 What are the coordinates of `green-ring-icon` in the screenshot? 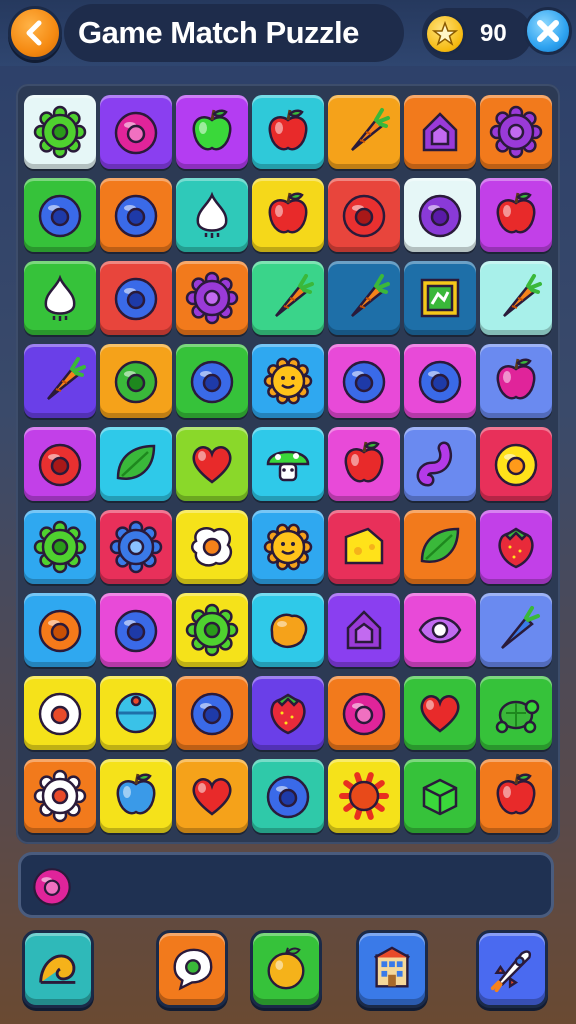 It's located at (136, 382).